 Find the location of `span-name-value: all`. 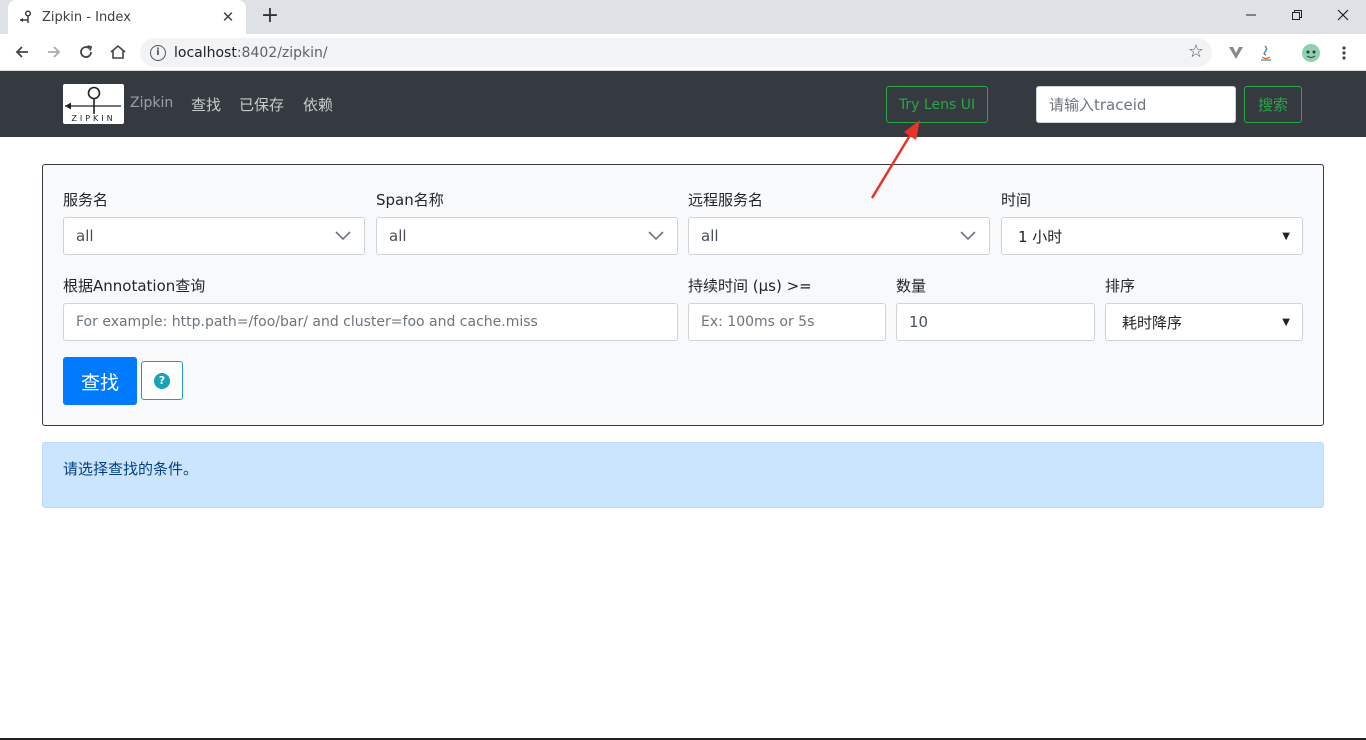

span-name-value: all is located at coordinates (398, 236).